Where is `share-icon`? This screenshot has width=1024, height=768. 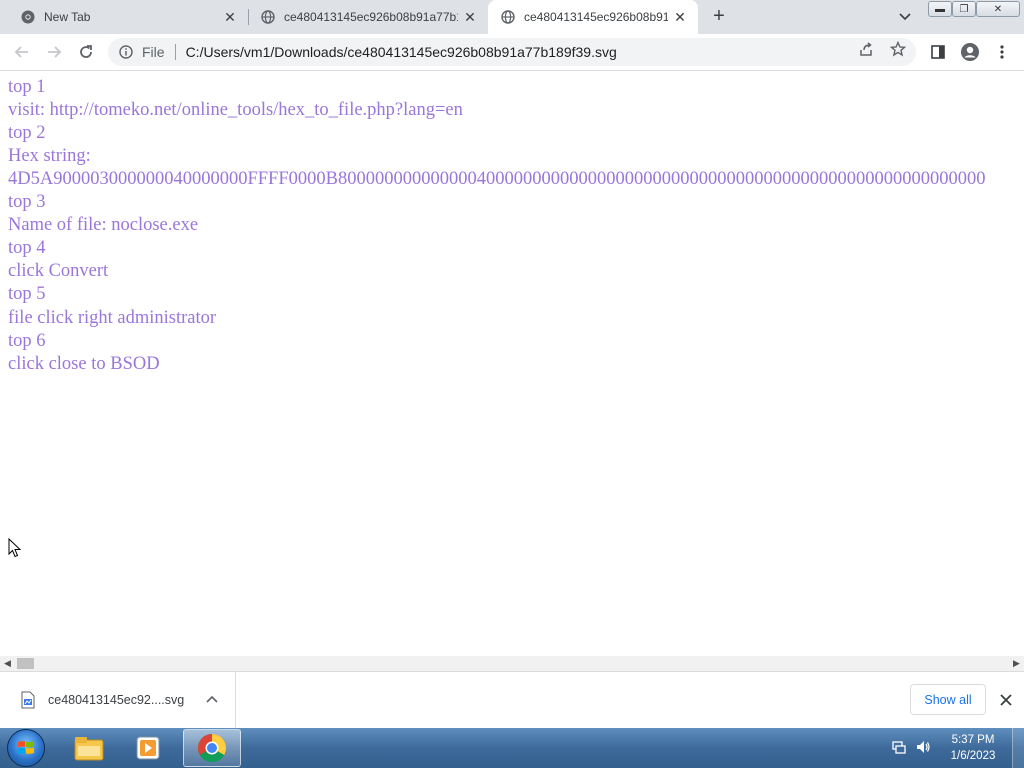 share-icon is located at coordinates (866, 49).